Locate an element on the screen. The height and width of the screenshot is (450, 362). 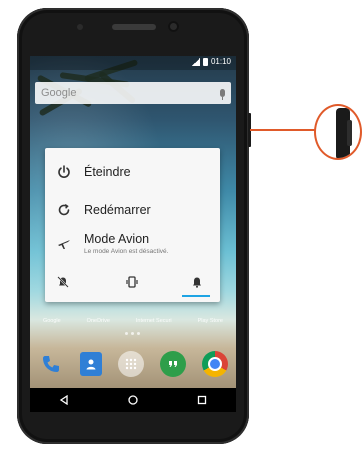
app-label-play-store: Play Store is located at coordinates (210, 321).